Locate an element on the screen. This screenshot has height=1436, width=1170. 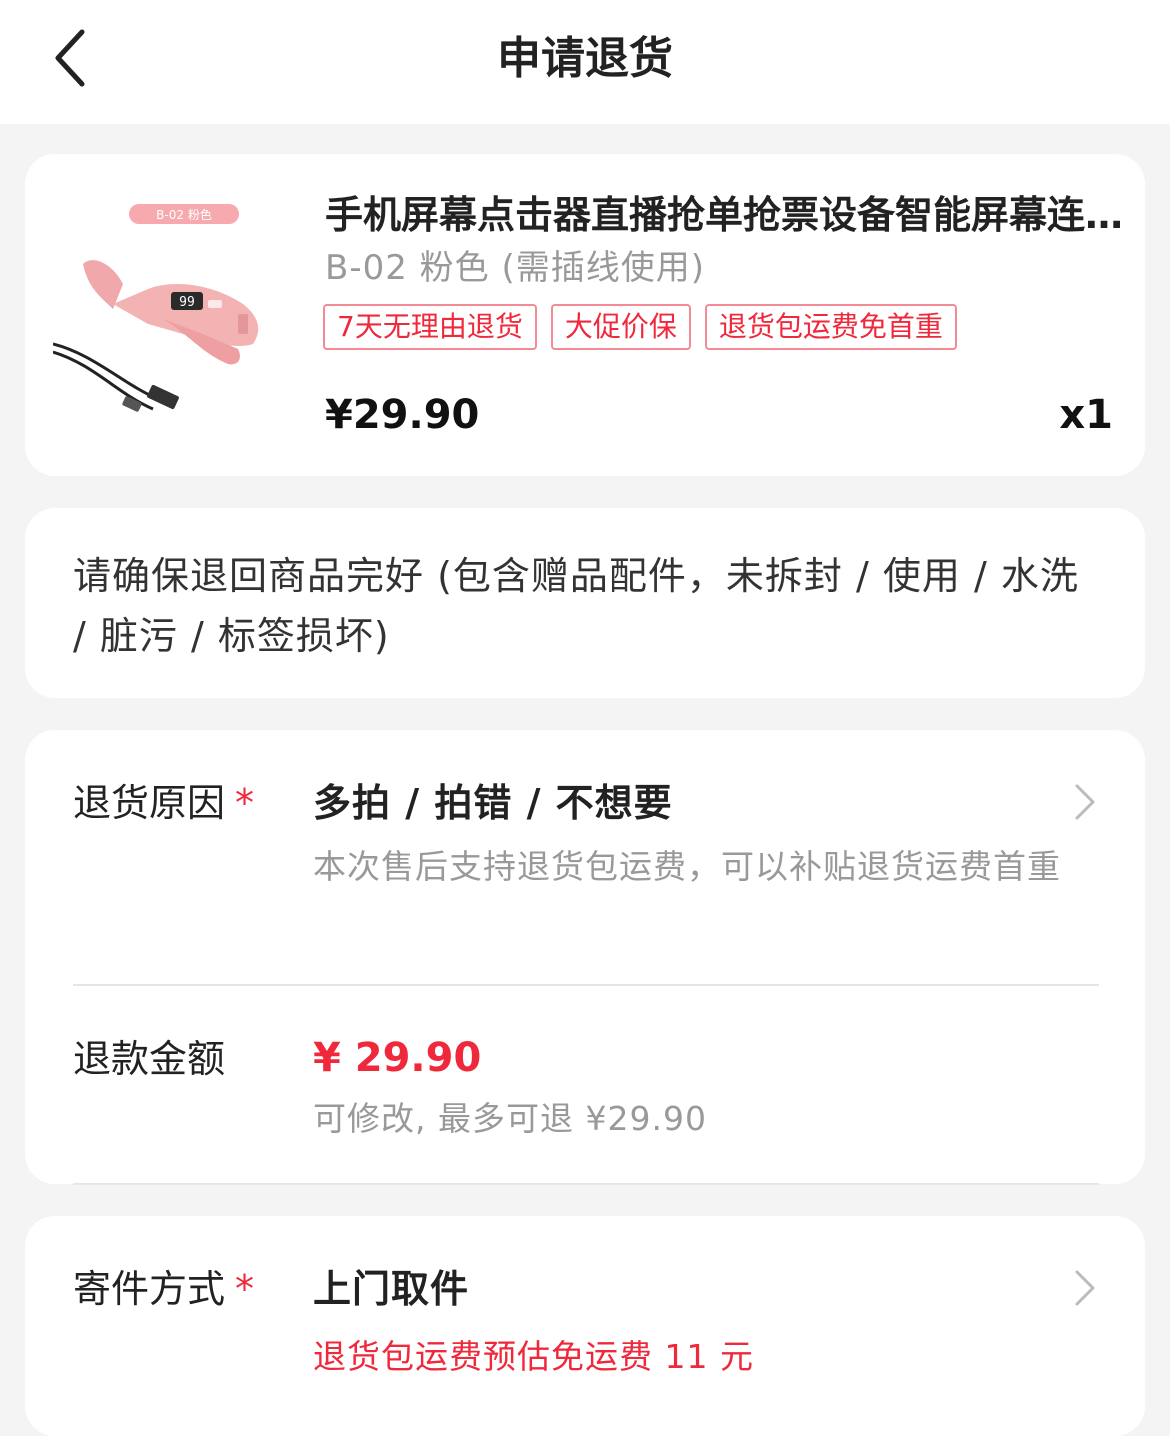
page-title: 申请退货 is located at coordinates (585, 58).